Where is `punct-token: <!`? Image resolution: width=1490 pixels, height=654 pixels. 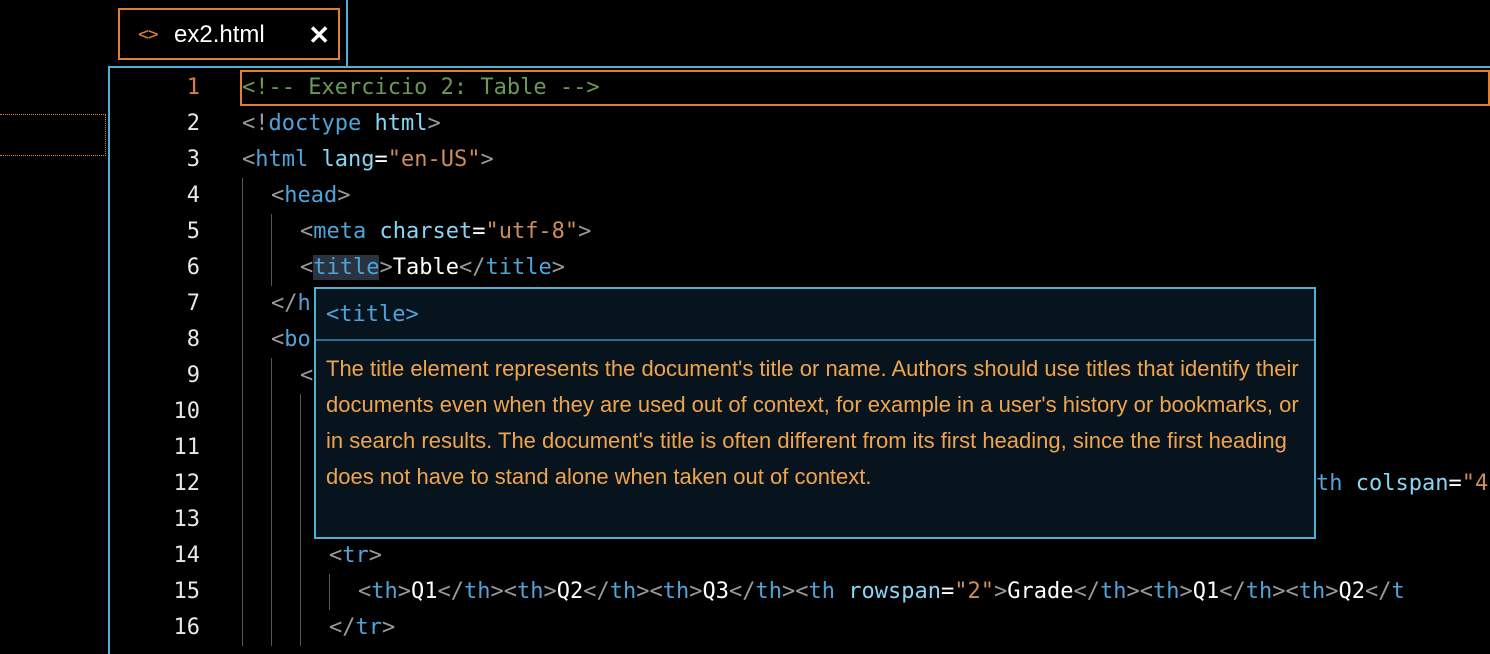 punct-token: <! is located at coordinates (255, 123).